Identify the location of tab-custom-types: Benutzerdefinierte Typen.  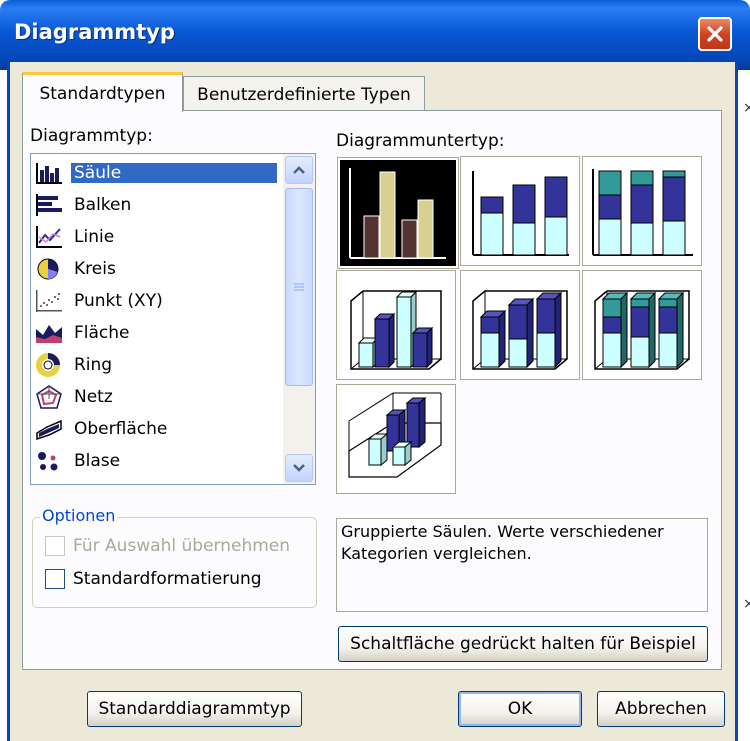
(304, 94).